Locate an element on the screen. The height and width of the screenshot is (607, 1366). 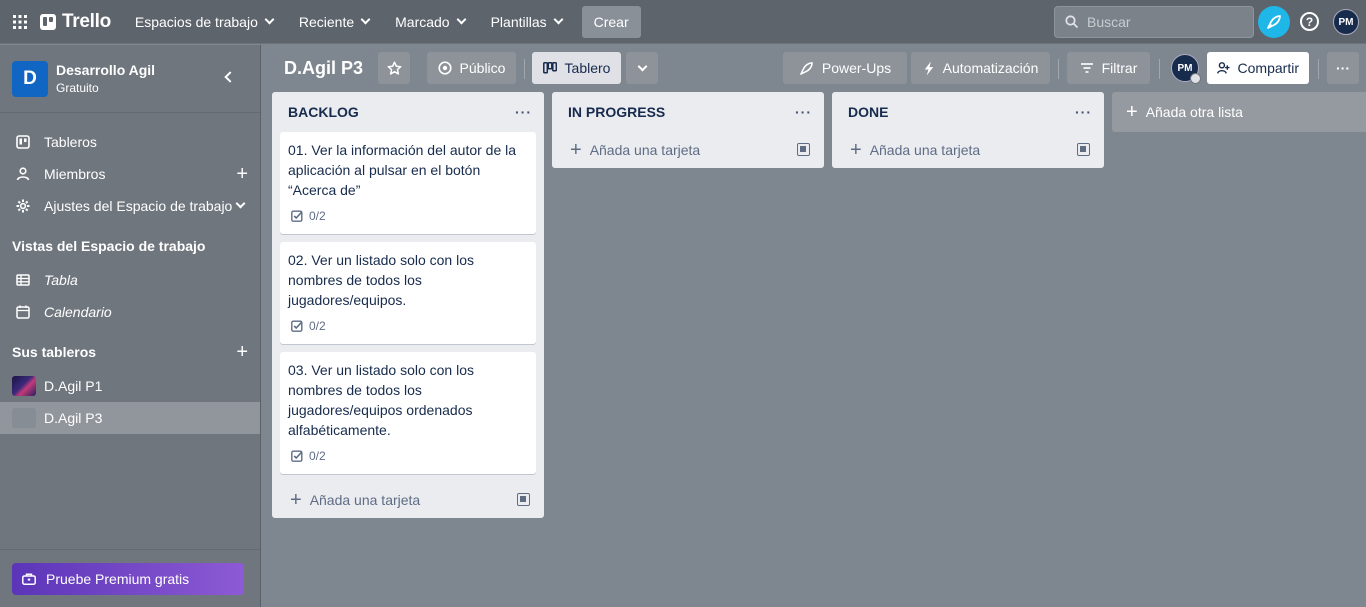
nav-recent-dropdown: Reciente is located at coordinates (334, 22).